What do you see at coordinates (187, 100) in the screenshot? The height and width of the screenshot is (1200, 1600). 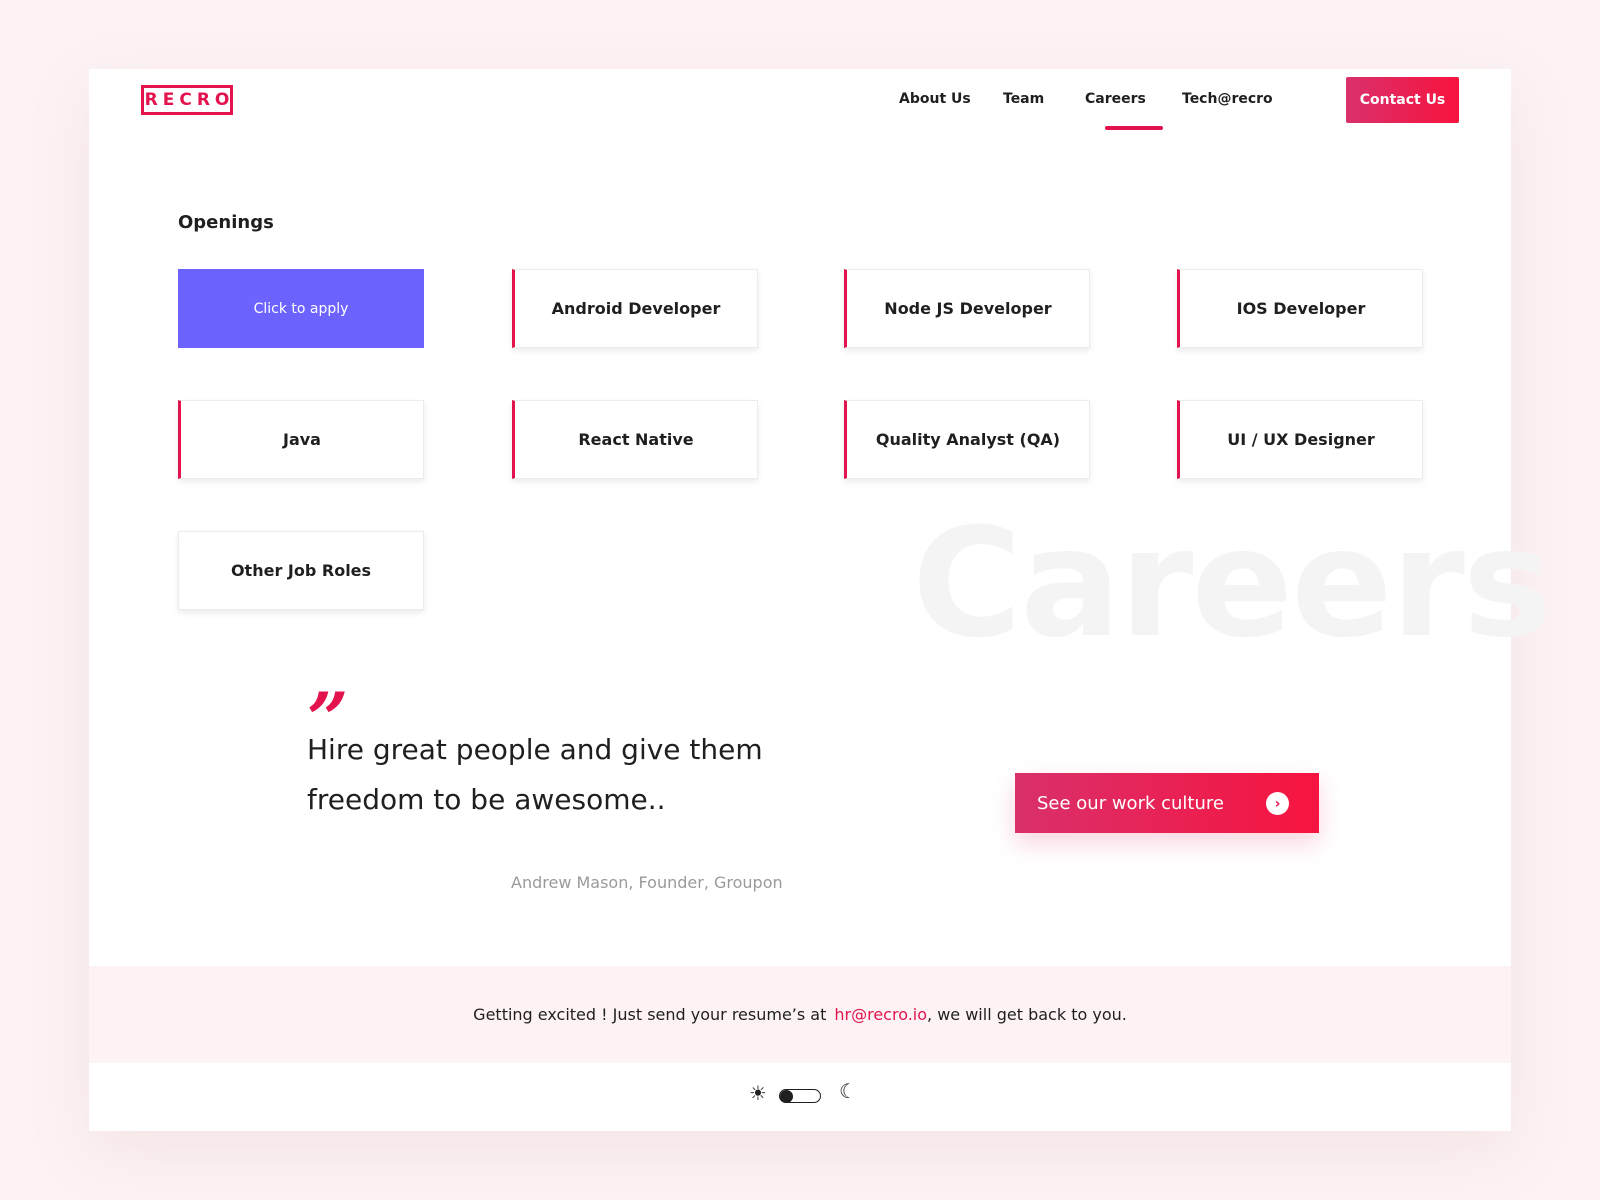 I see `recro-logo: RECRO` at bounding box center [187, 100].